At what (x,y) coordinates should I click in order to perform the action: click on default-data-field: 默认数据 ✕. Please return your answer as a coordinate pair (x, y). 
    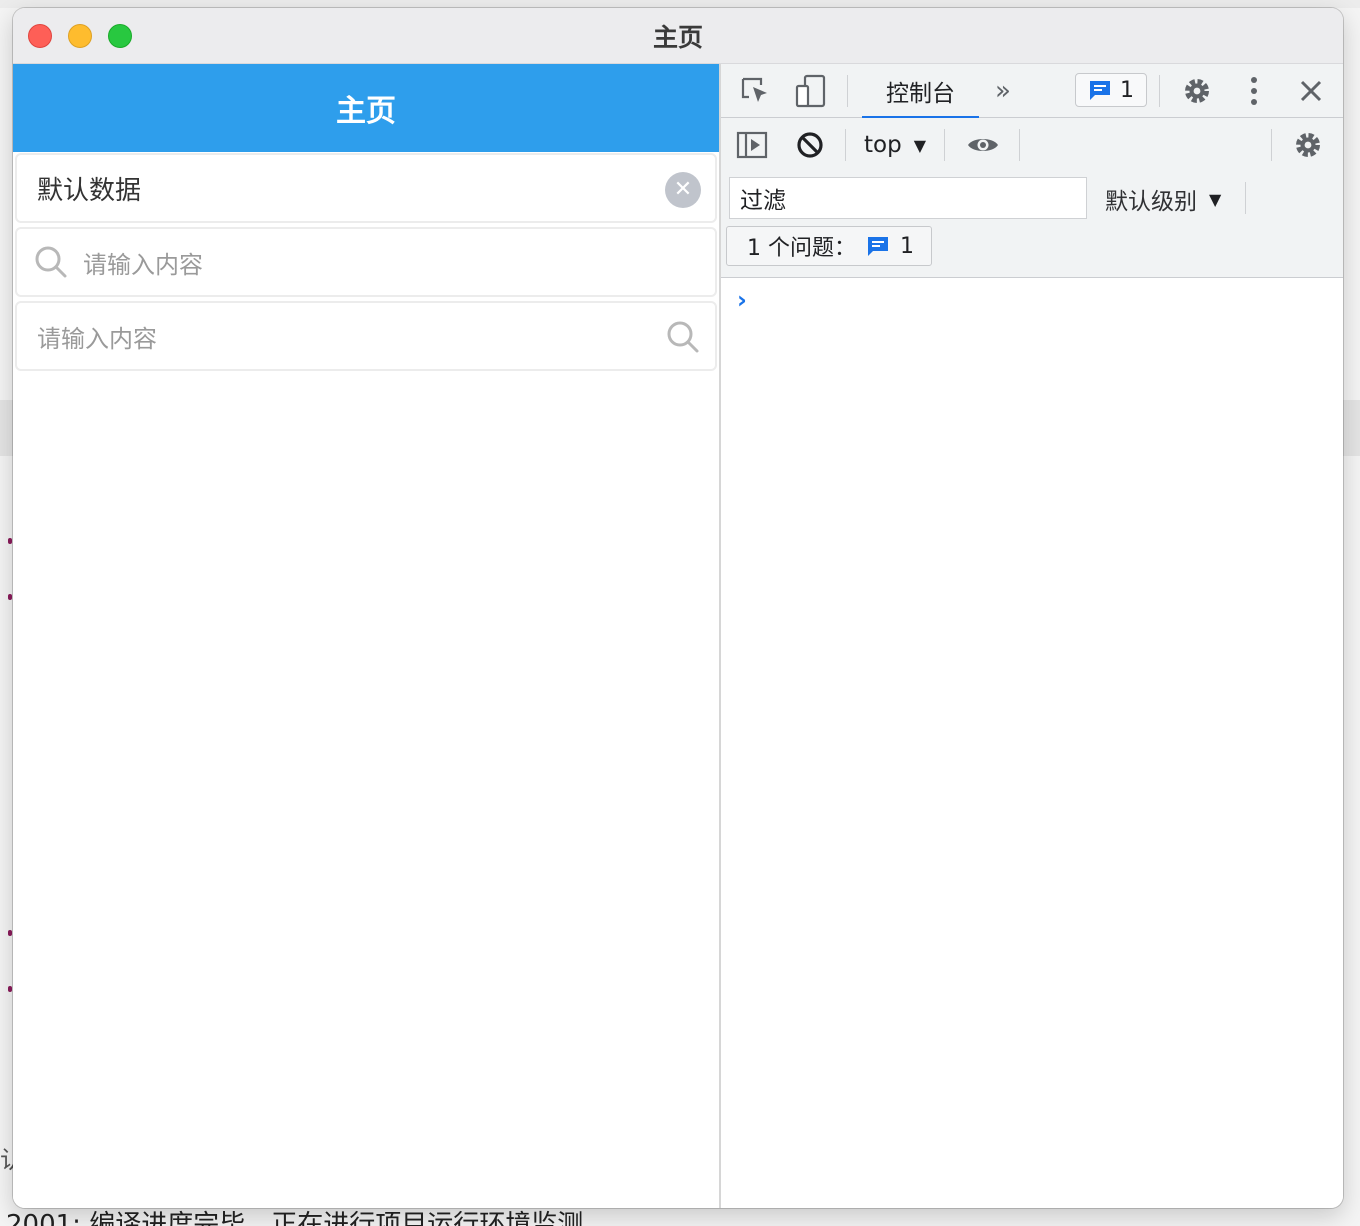
    Looking at the image, I should click on (366, 188).